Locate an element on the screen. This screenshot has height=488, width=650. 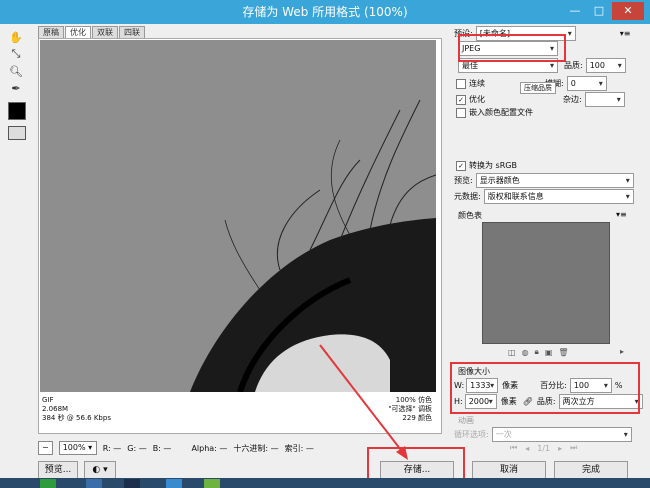
taskbar is located at coordinates (325, 483).